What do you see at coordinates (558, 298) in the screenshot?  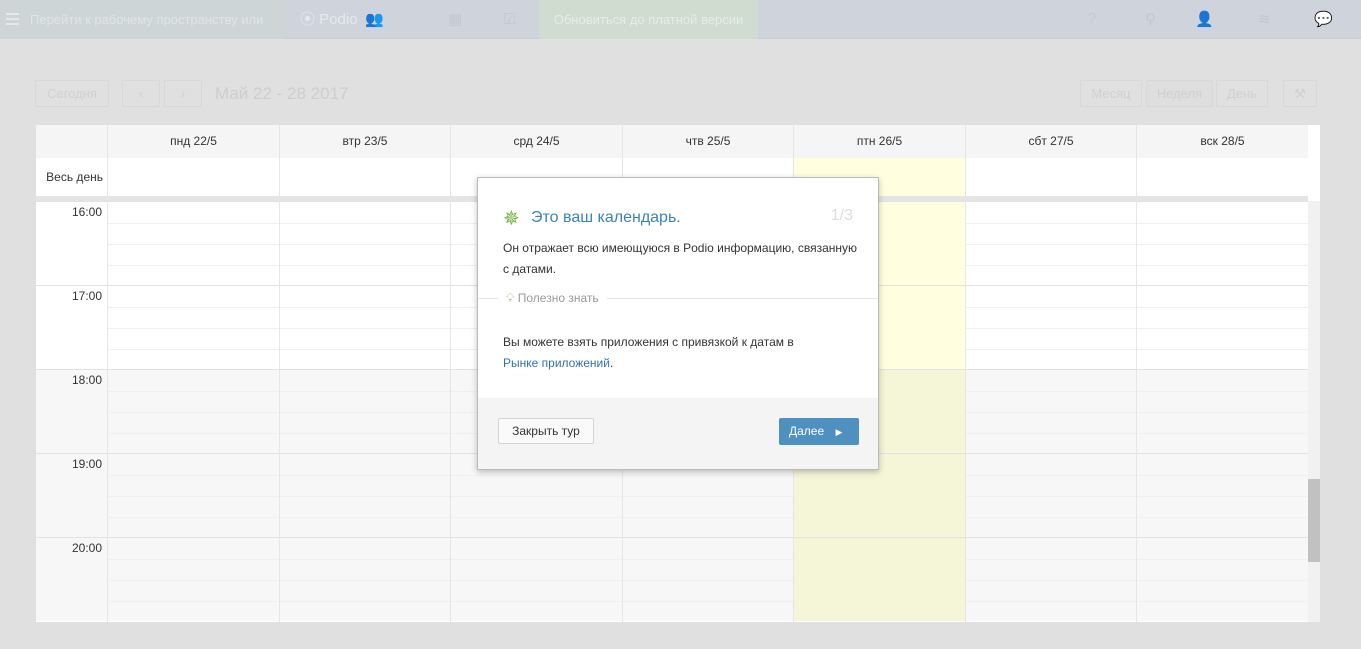 I see `tip-label: Полезно знать` at bounding box center [558, 298].